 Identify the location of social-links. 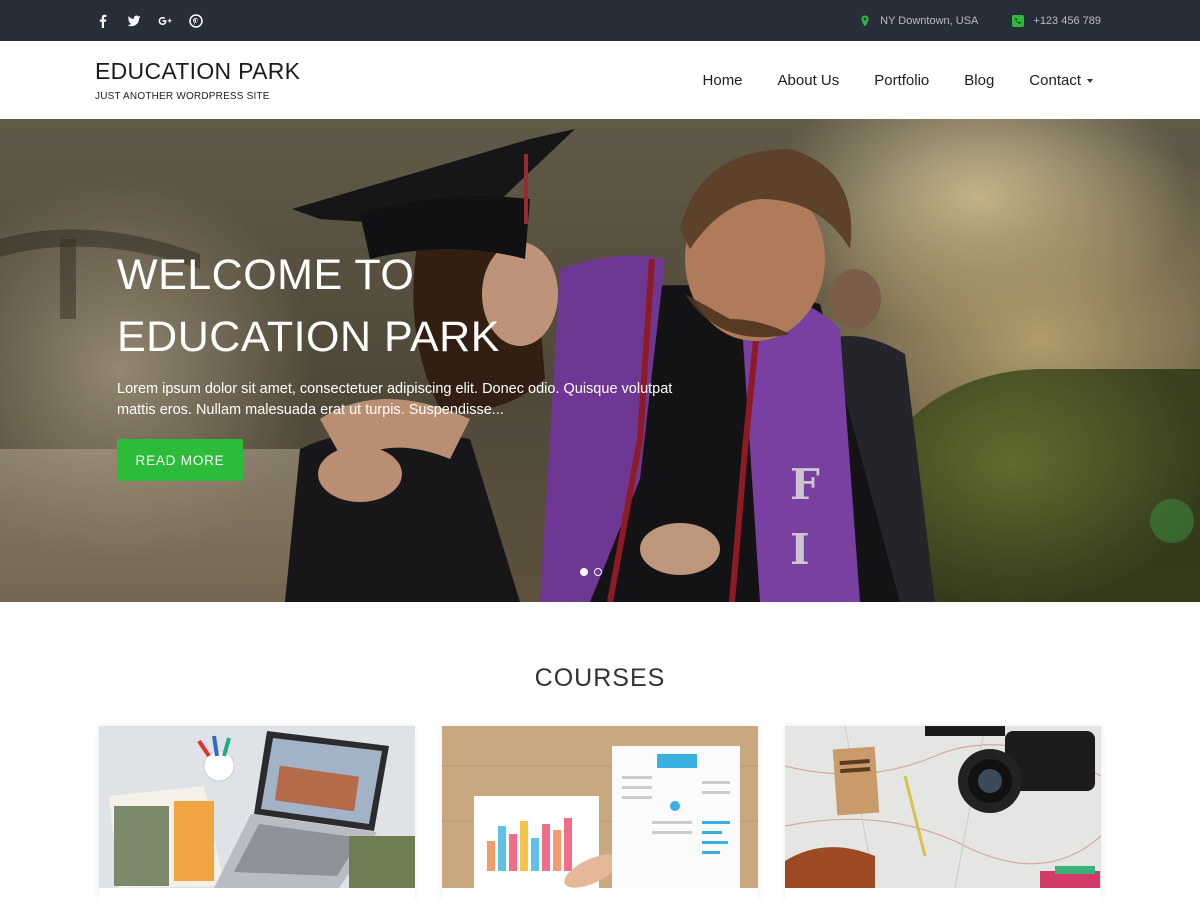
(158, 20).